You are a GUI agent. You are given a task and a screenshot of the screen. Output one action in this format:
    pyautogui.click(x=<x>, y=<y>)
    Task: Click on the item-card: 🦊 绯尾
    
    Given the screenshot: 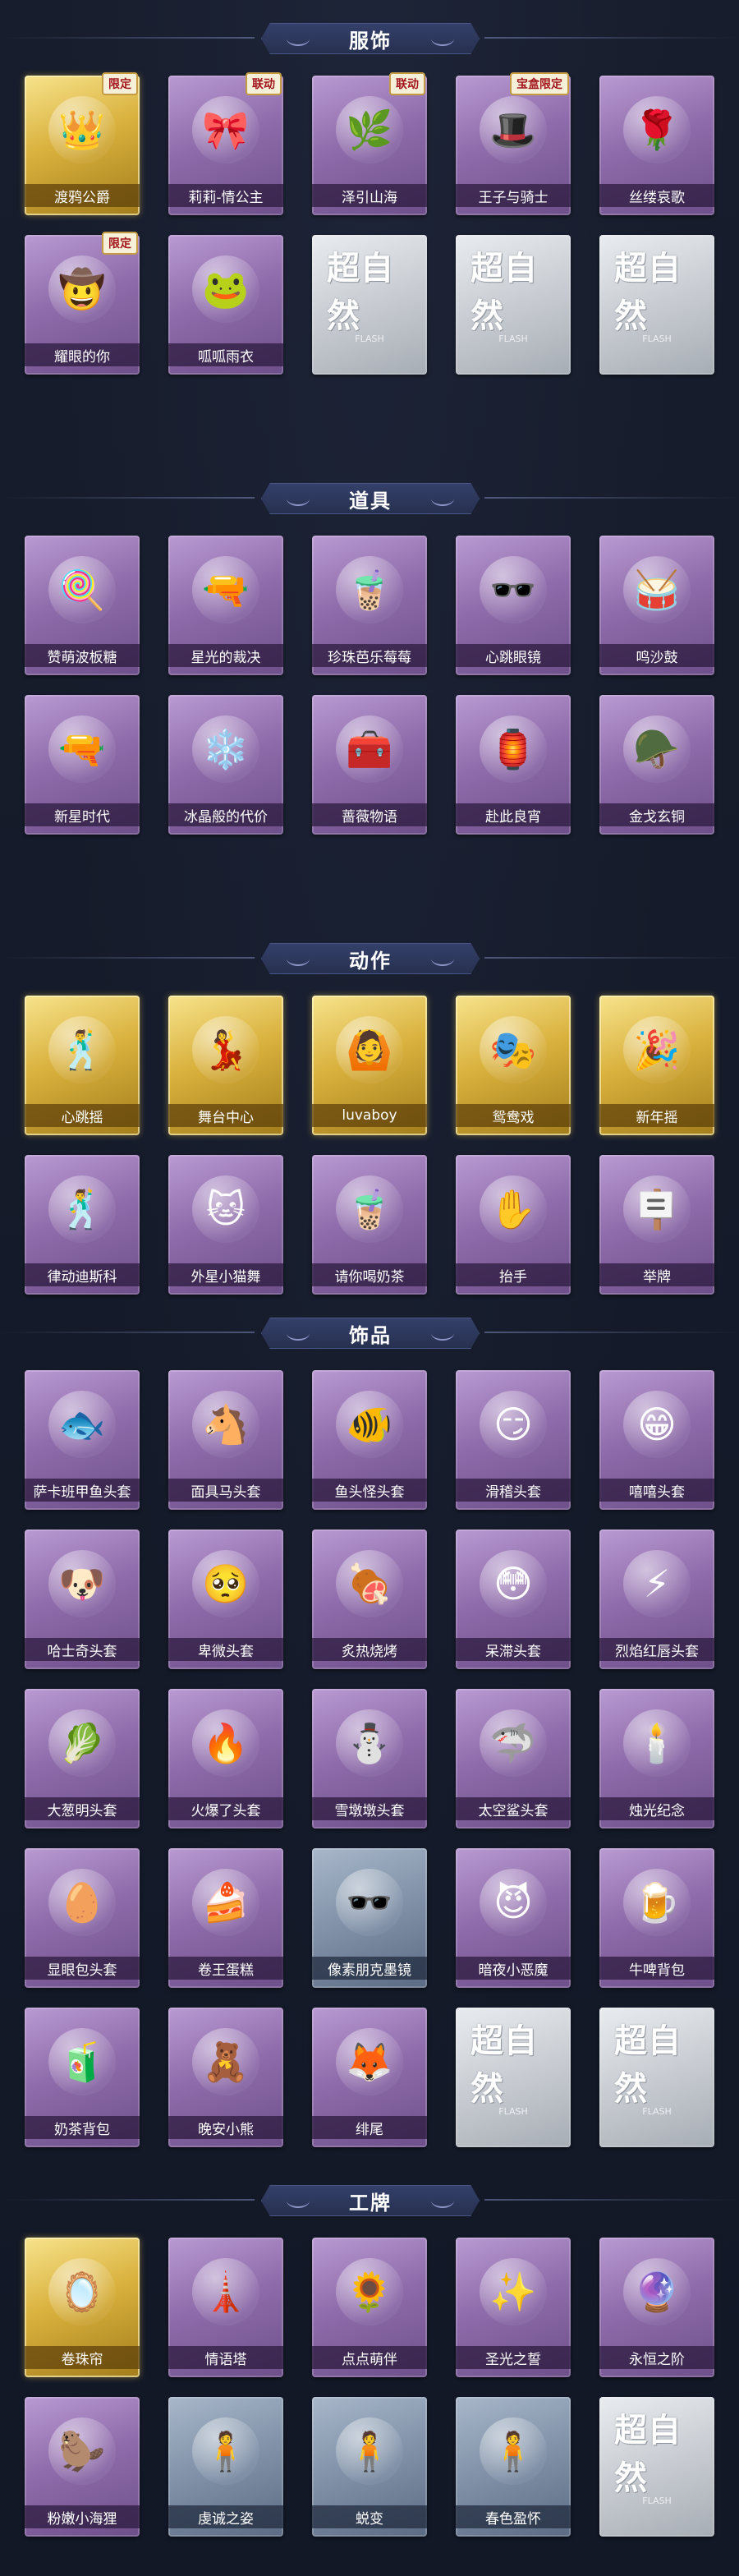 What is the action you would take?
    pyautogui.click(x=369, y=2077)
    